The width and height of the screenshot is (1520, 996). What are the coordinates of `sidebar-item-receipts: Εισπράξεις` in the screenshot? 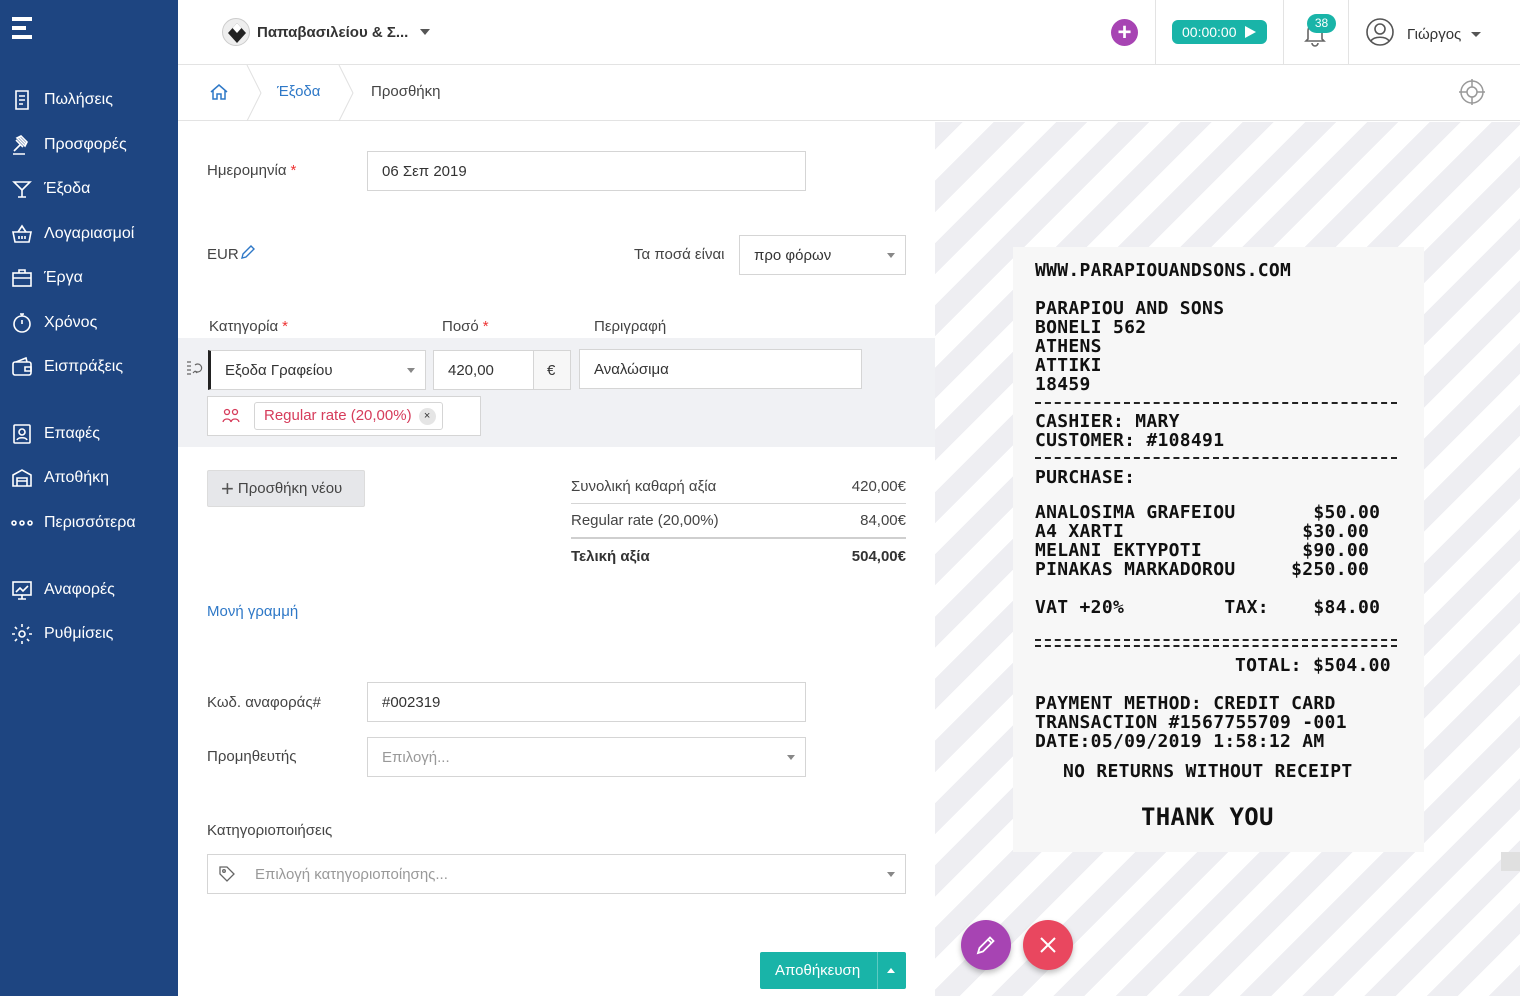 It's located at (89, 367).